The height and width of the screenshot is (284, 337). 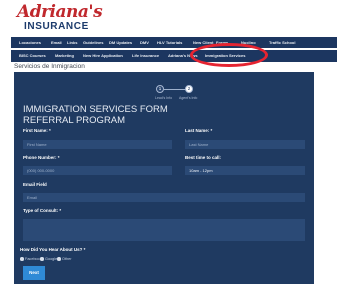 I want to click on last-name-input: Last Name, so click(x=245, y=144).